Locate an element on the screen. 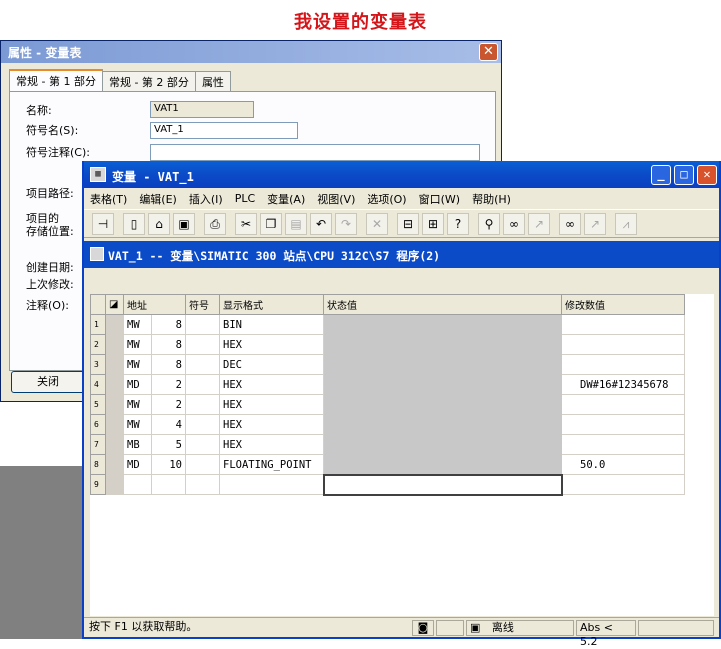 The width and height of the screenshot is (721, 649). symbol-name-field: VAT_1 is located at coordinates (224, 130).